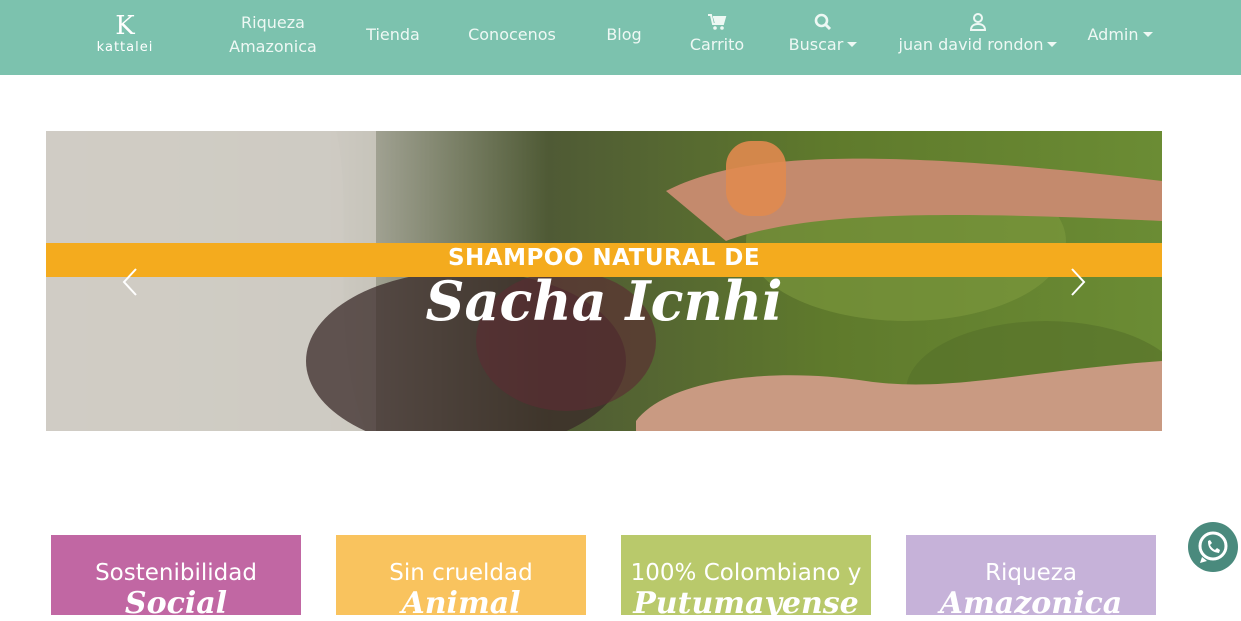 The width and height of the screenshot is (1241, 621). Describe the element at coordinates (176, 603) in the screenshot. I see `feature-card-subtitle: Social` at that location.